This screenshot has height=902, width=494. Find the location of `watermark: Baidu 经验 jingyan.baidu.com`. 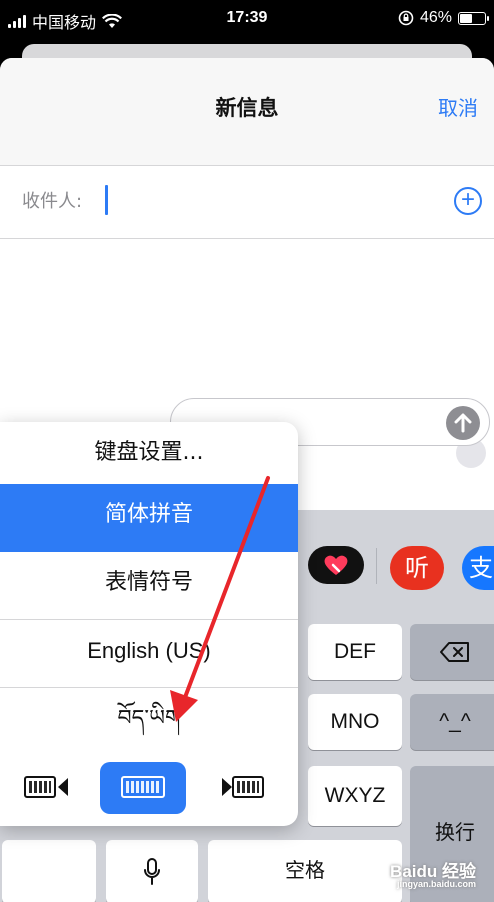

watermark: Baidu 经验 jingyan.baidu.com is located at coordinates (433, 873).